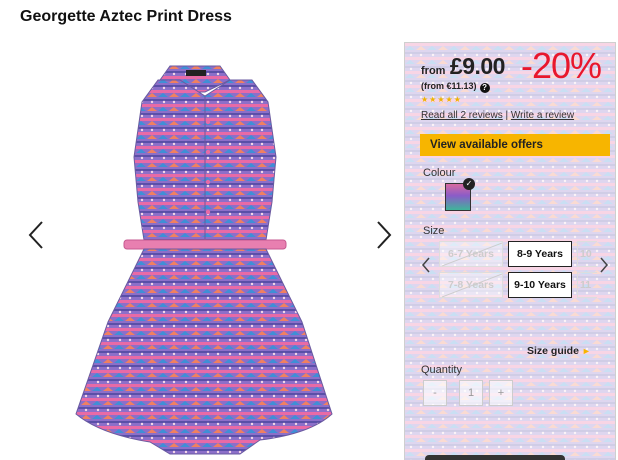  Describe the element at coordinates (561, 65) in the screenshot. I see `discount-badge: -20%` at that location.